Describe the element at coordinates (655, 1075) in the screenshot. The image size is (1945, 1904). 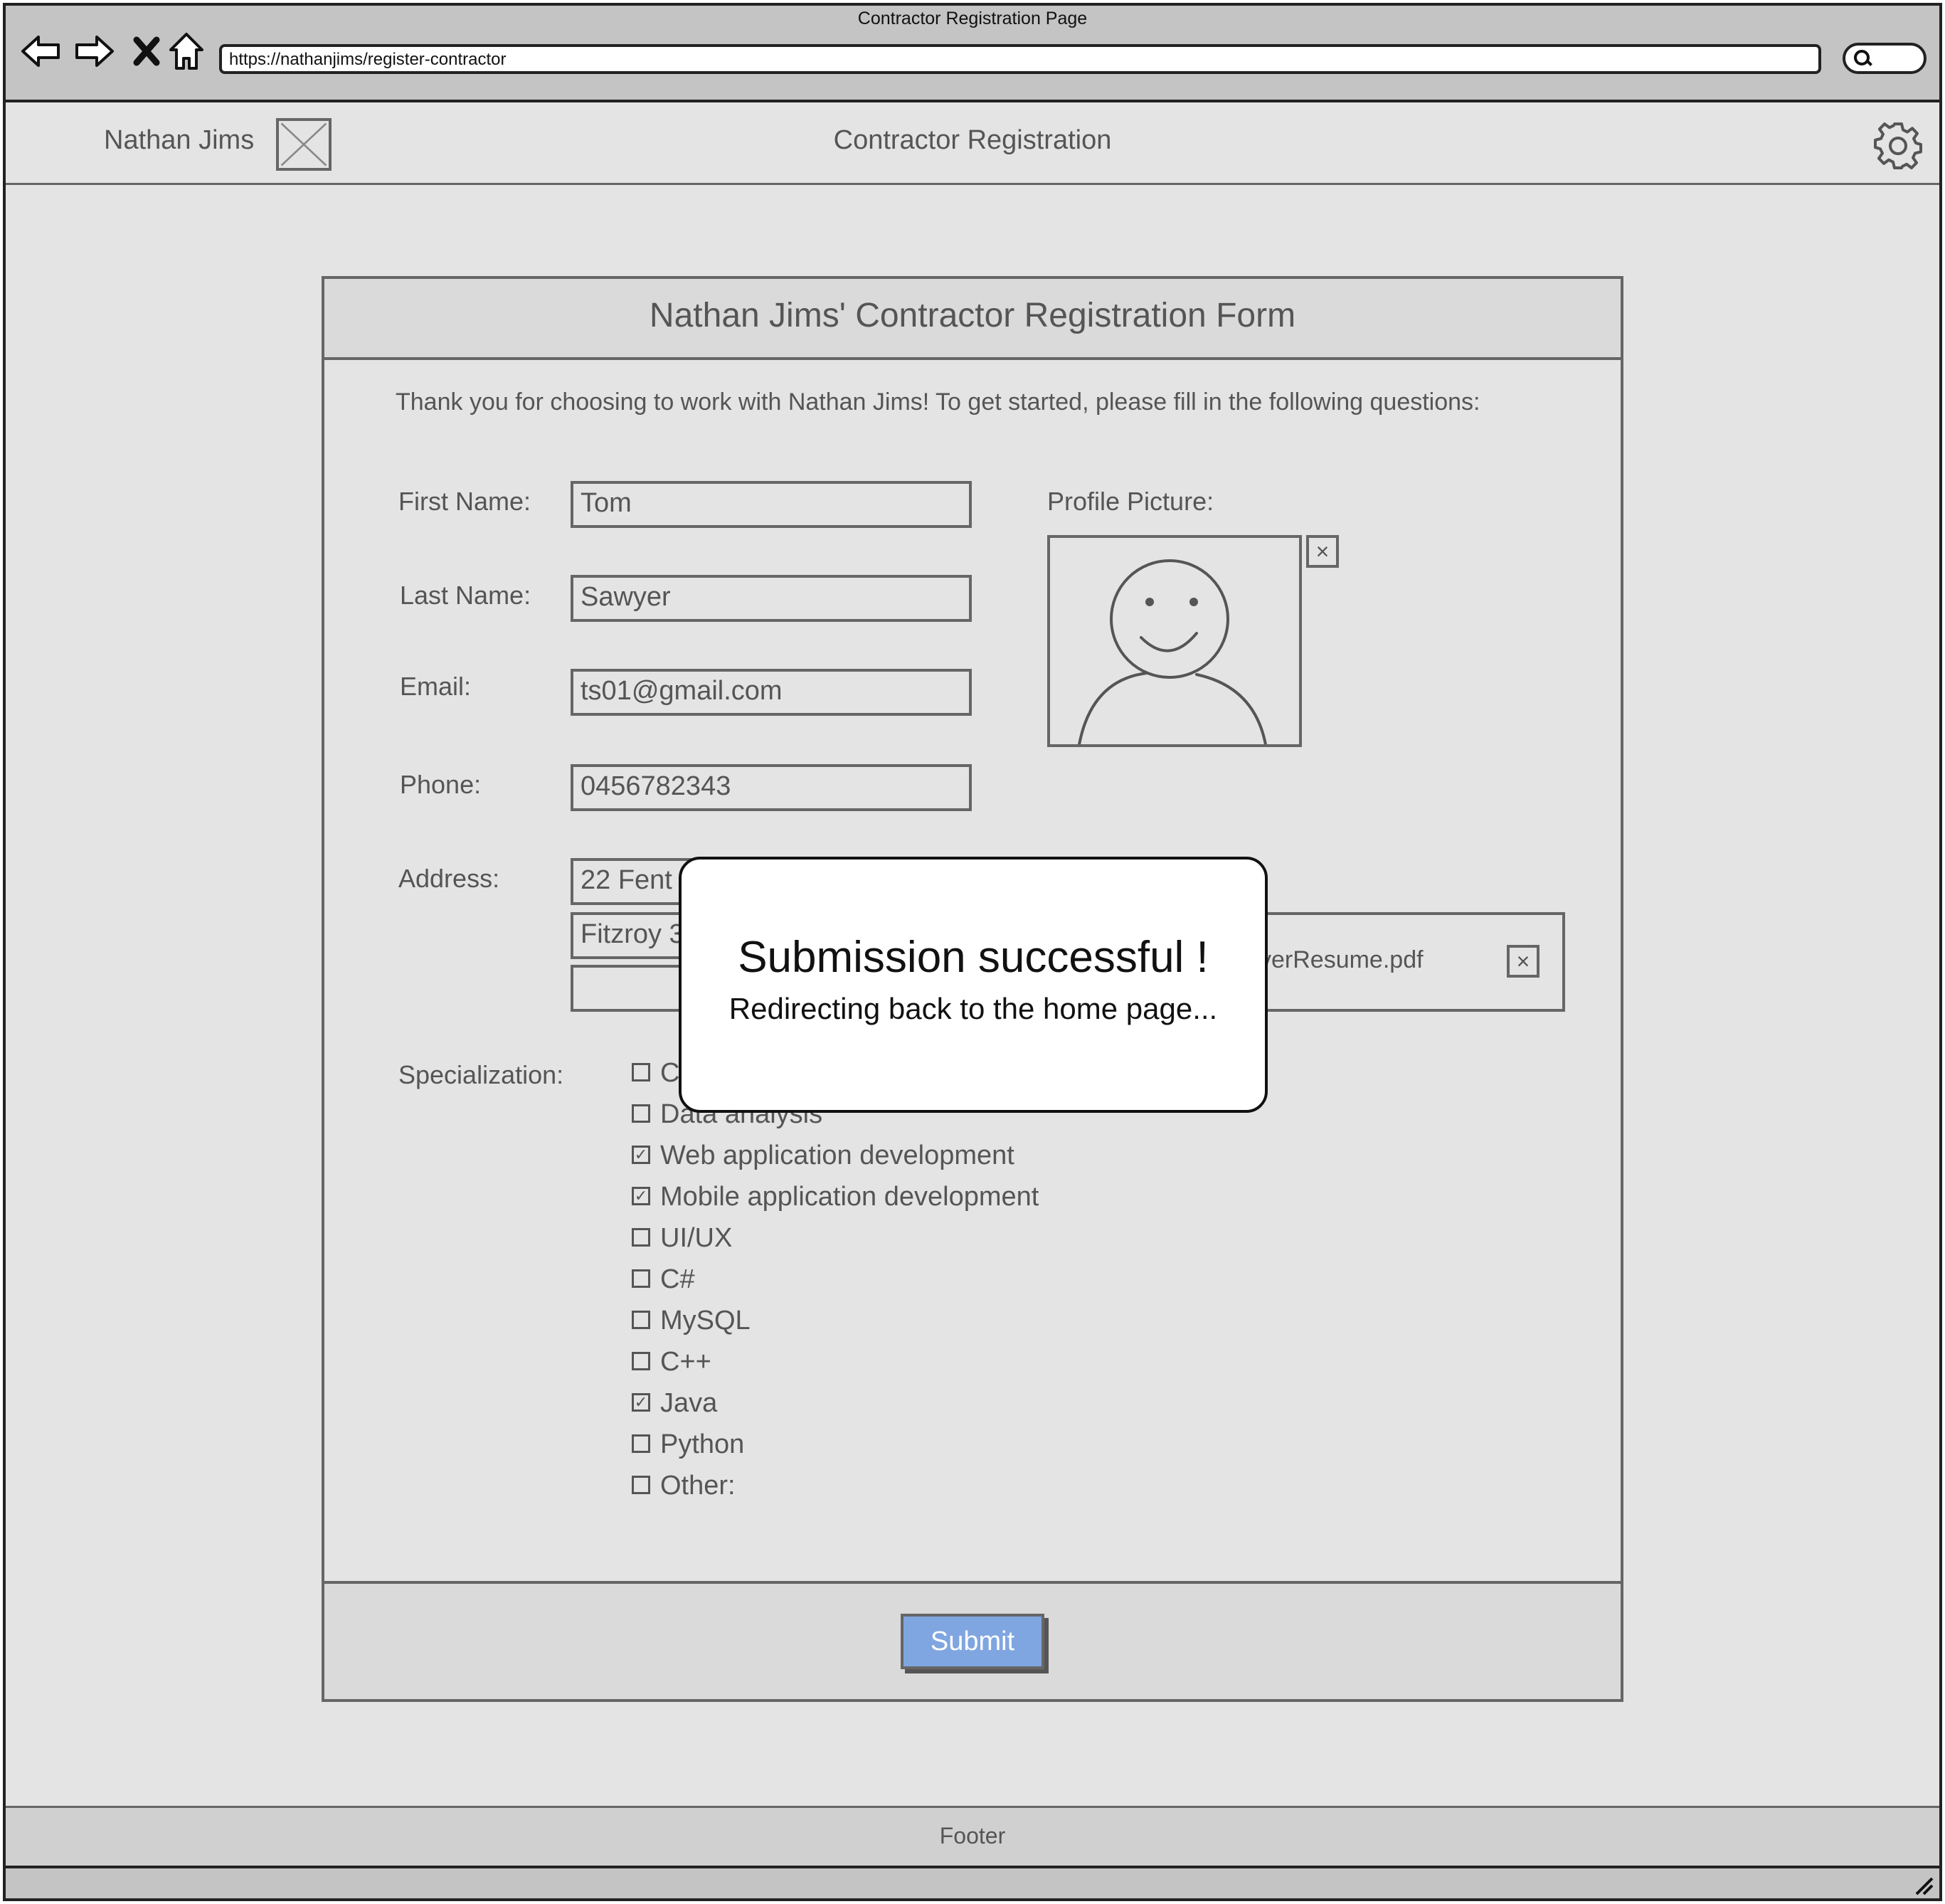
I see `specialization-option: C` at that location.